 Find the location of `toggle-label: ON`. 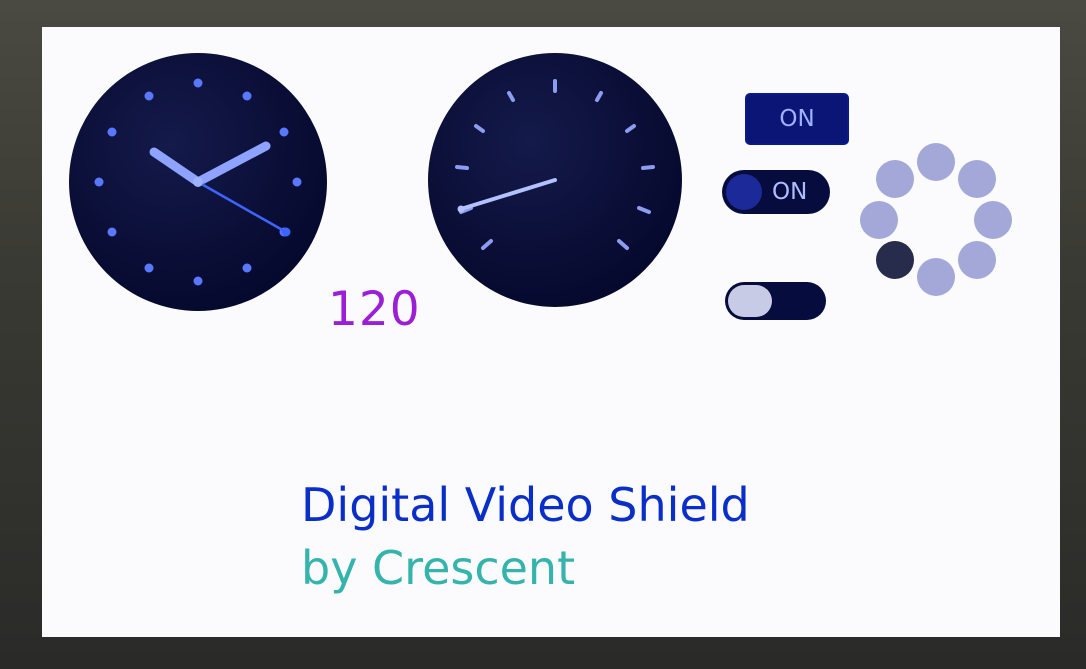

toggle-label: ON is located at coordinates (790, 192).